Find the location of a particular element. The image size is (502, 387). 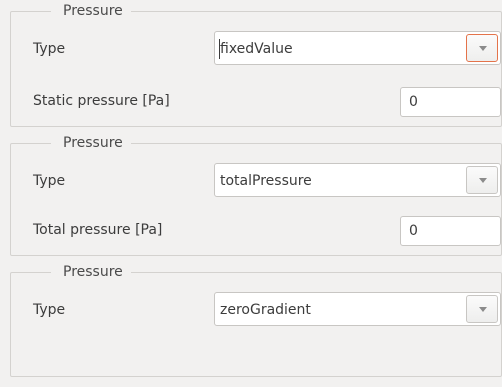

type-combobox-value: fixedValue is located at coordinates (256, 49).